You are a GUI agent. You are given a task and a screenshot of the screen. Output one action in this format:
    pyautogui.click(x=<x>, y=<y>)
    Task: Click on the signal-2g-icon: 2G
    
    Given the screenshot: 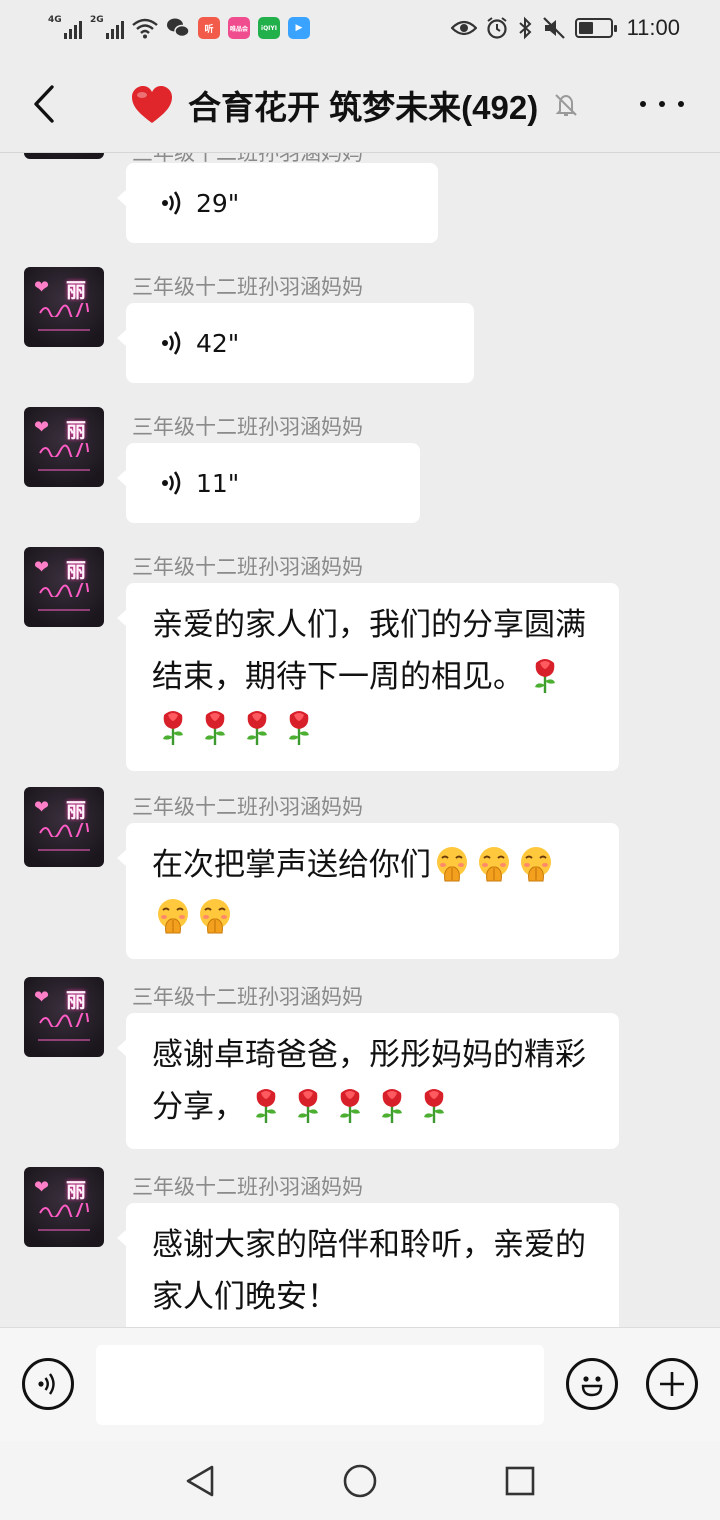 What is the action you would take?
    pyautogui.click(x=107, y=28)
    